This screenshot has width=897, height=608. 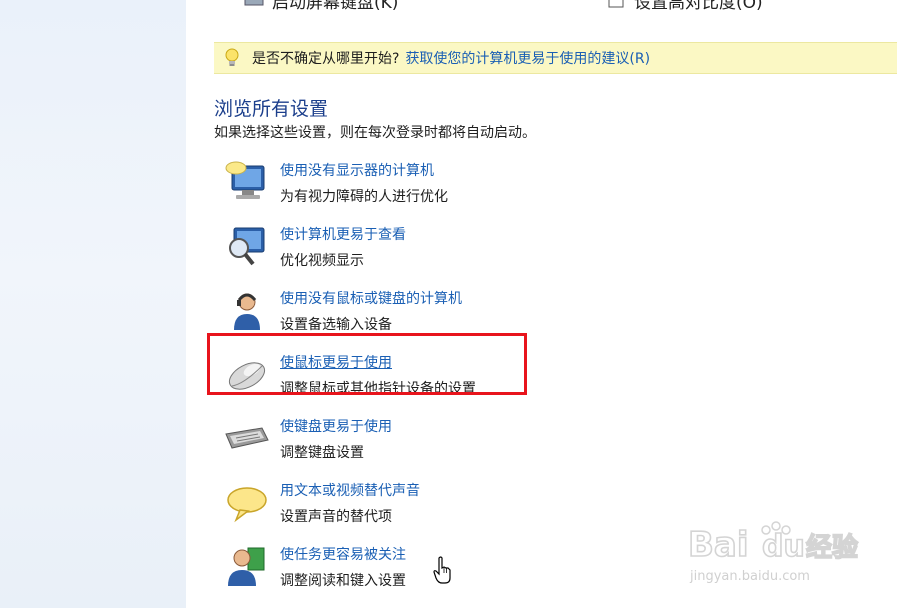 I want to click on item-description: 优化视频显示, so click(x=322, y=261).